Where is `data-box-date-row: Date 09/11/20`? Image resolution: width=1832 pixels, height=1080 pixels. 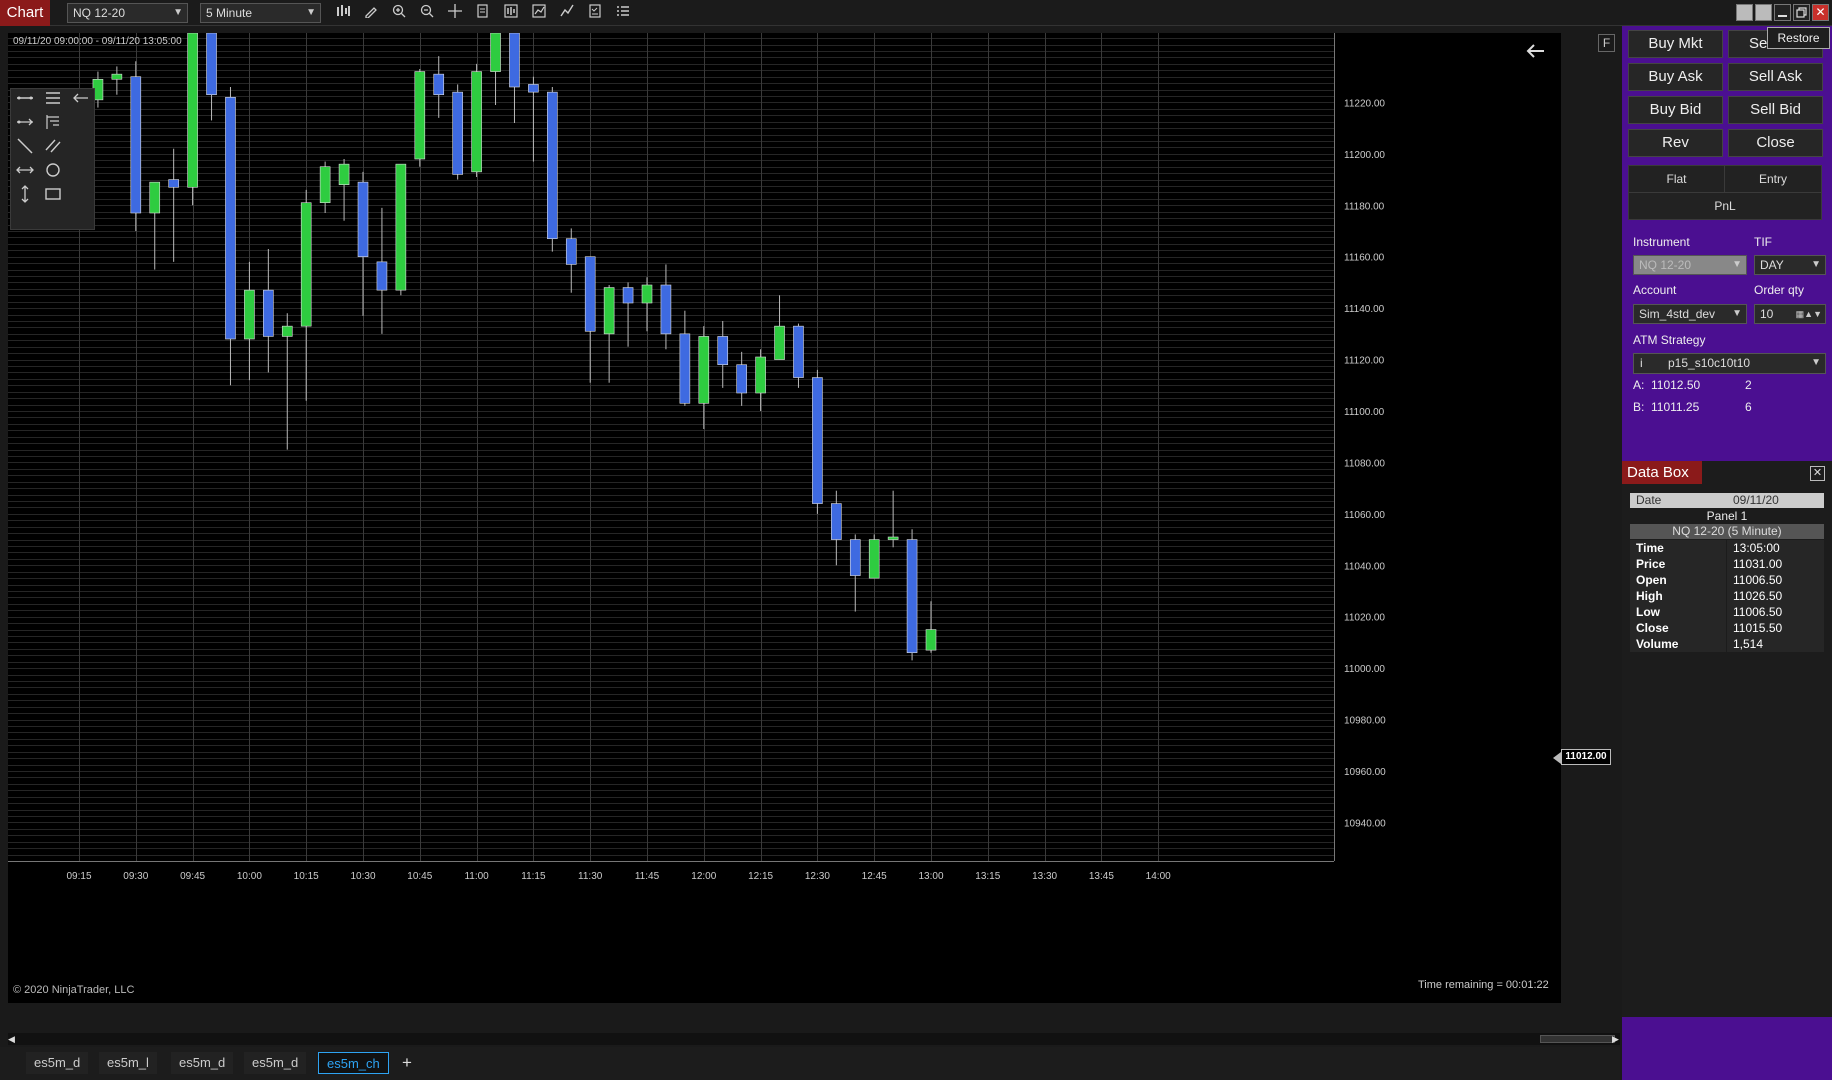
data-box-date-row: Date 09/11/20 is located at coordinates (1727, 500).